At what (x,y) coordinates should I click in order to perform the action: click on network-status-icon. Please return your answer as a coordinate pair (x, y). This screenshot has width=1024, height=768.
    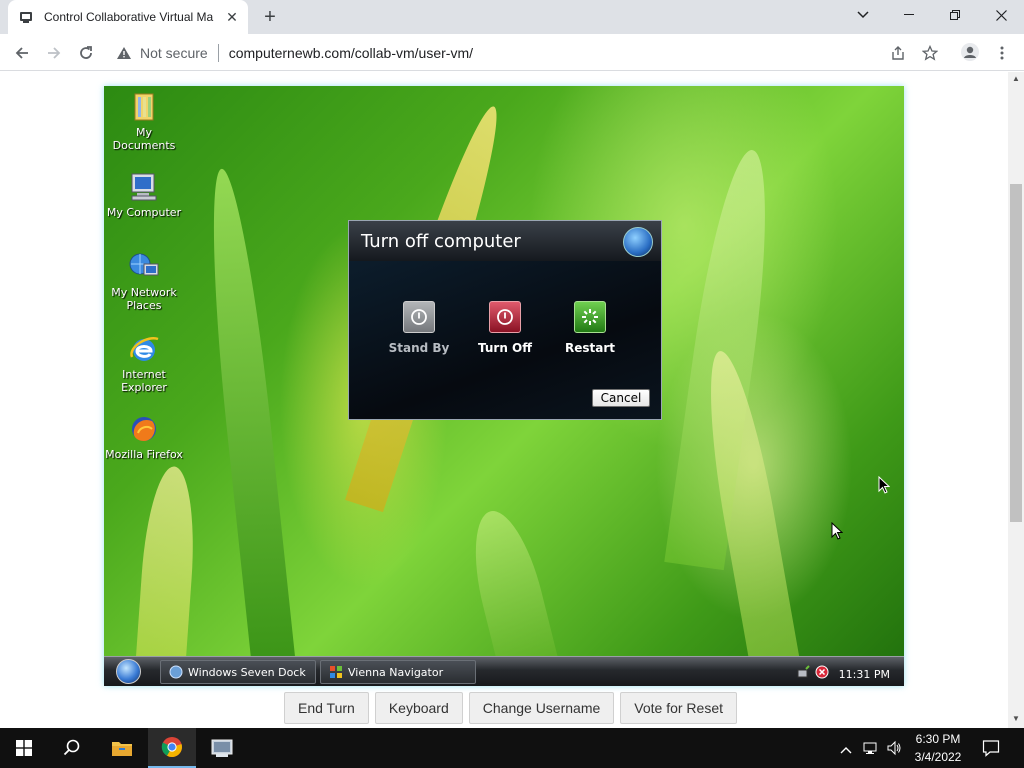
    Looking at the image, I should click on (871, 750).